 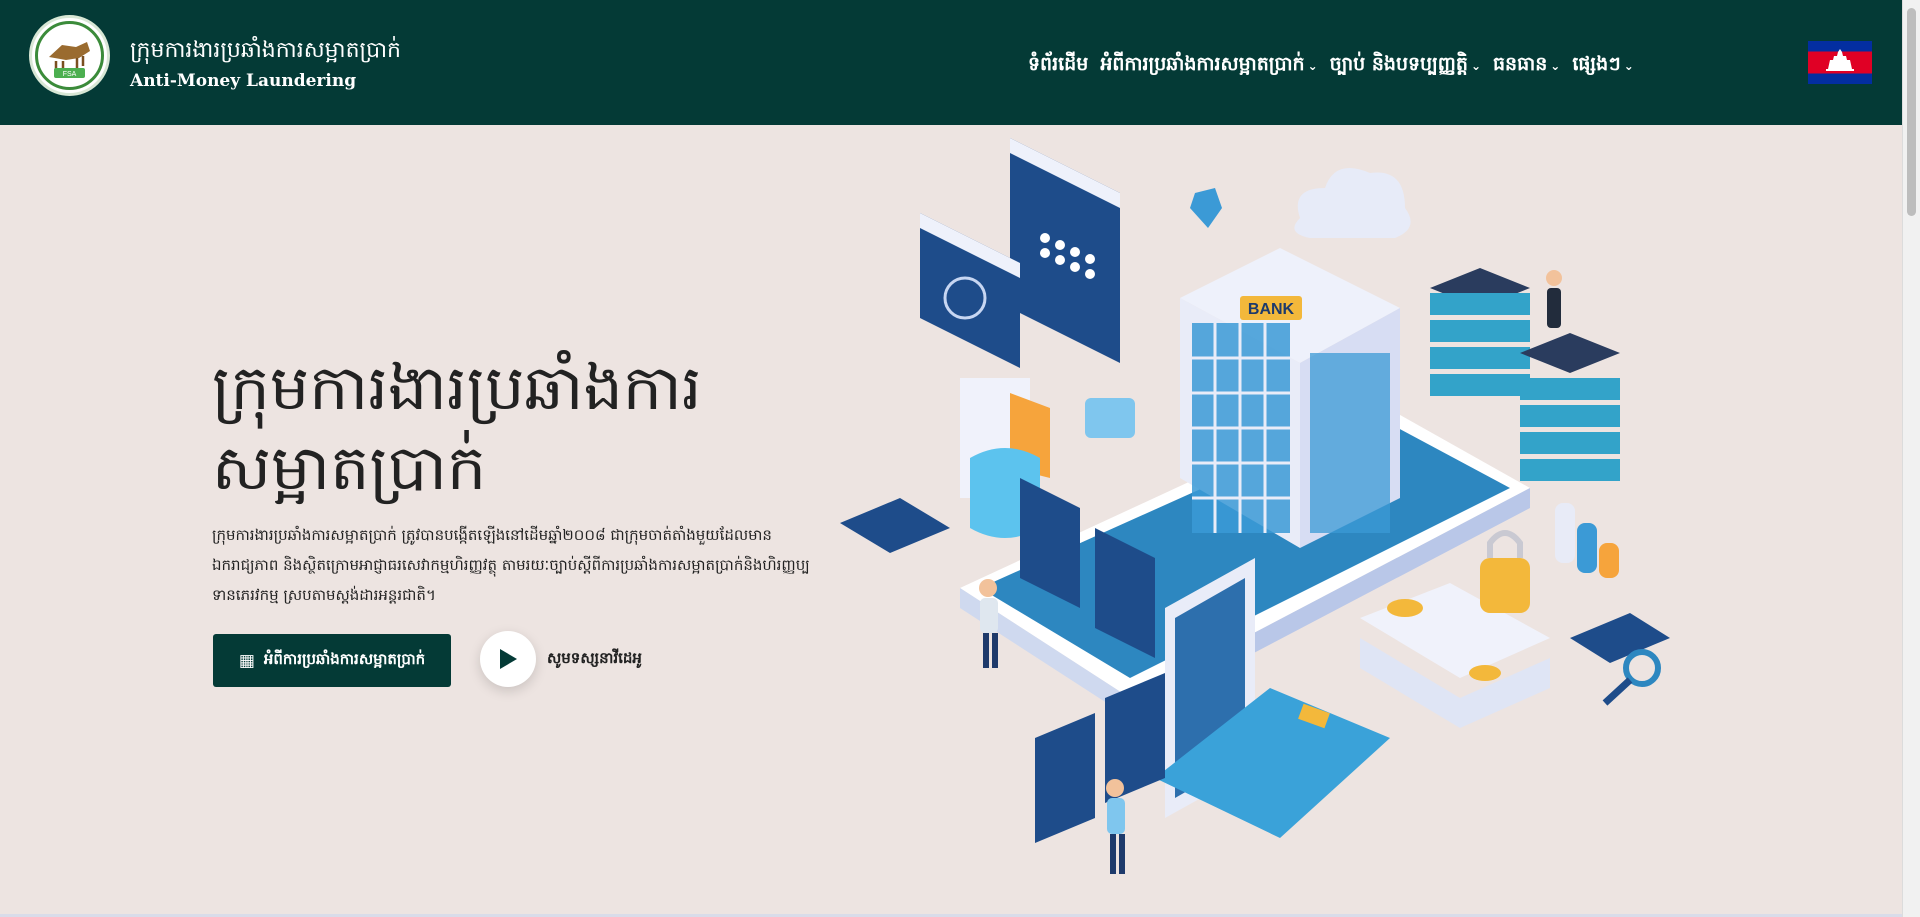 I want to click on page-scrollbar, so click(x=1911, y=458).